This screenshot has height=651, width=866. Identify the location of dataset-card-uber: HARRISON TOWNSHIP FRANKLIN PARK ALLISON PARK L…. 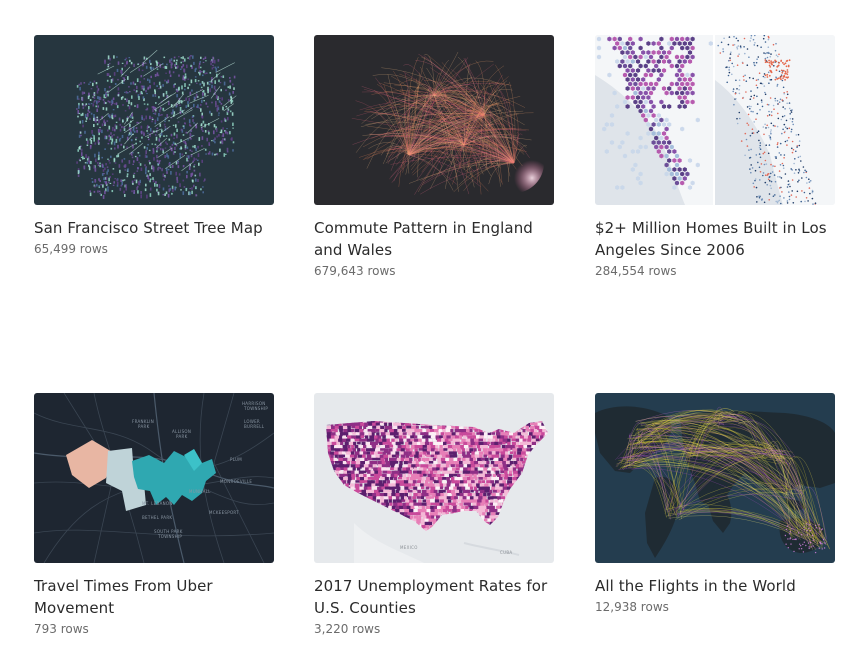
(154, 515).